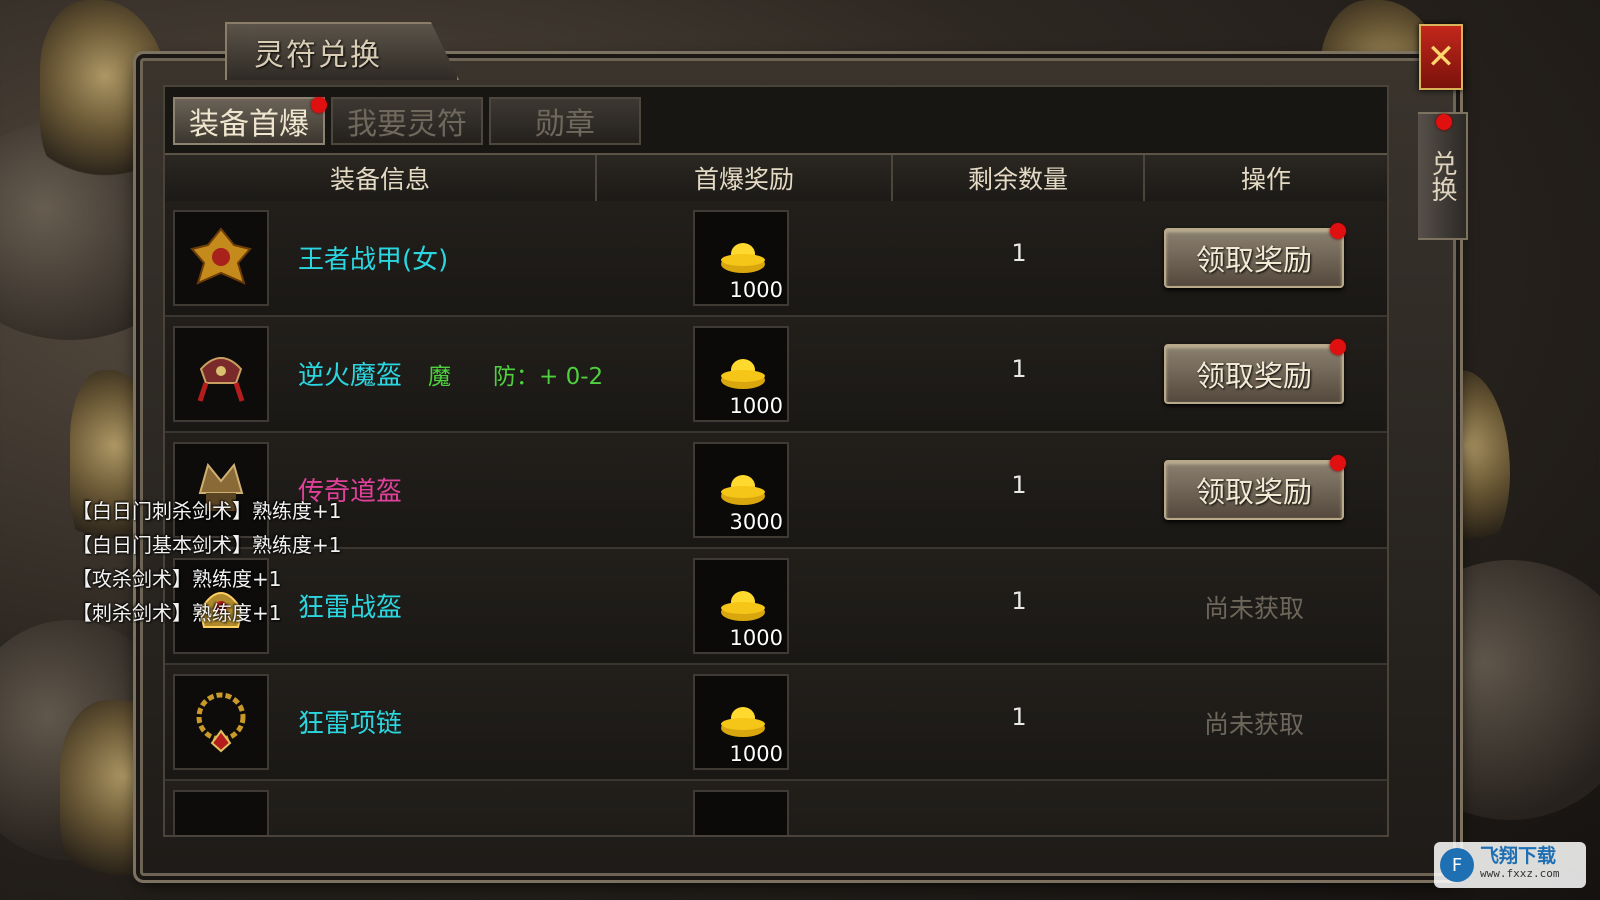  I want to click on reward-slot, so click(741, 812).